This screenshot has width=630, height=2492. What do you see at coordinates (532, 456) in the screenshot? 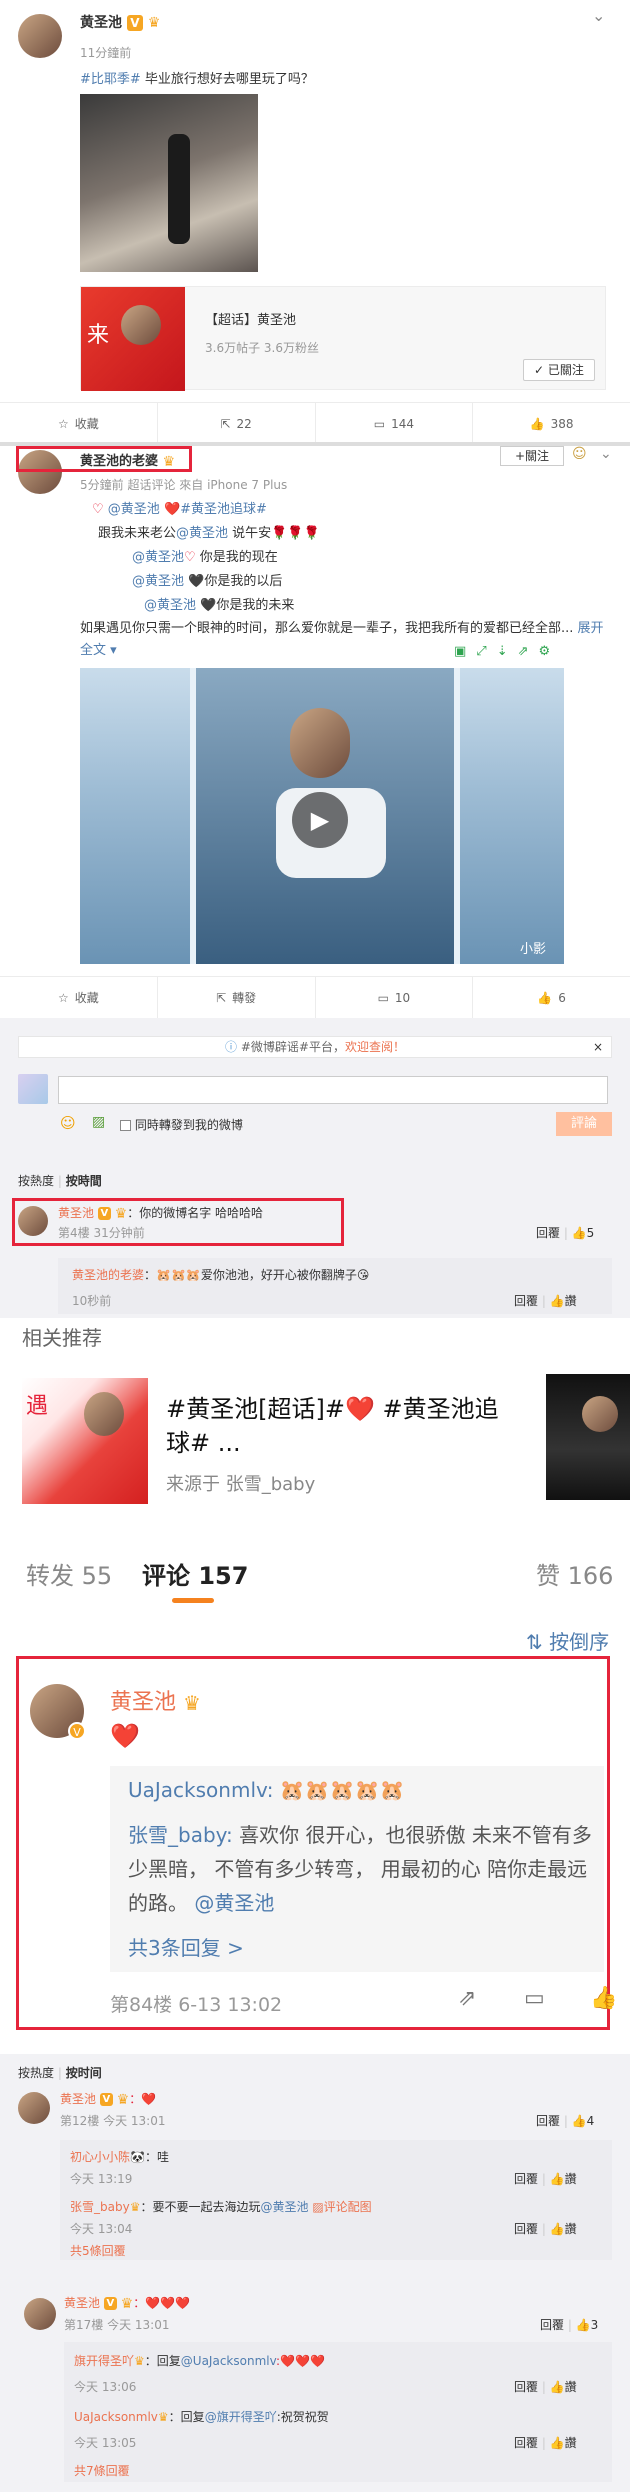
I see `follow-button: +關注` at bounding box center [532, 456].